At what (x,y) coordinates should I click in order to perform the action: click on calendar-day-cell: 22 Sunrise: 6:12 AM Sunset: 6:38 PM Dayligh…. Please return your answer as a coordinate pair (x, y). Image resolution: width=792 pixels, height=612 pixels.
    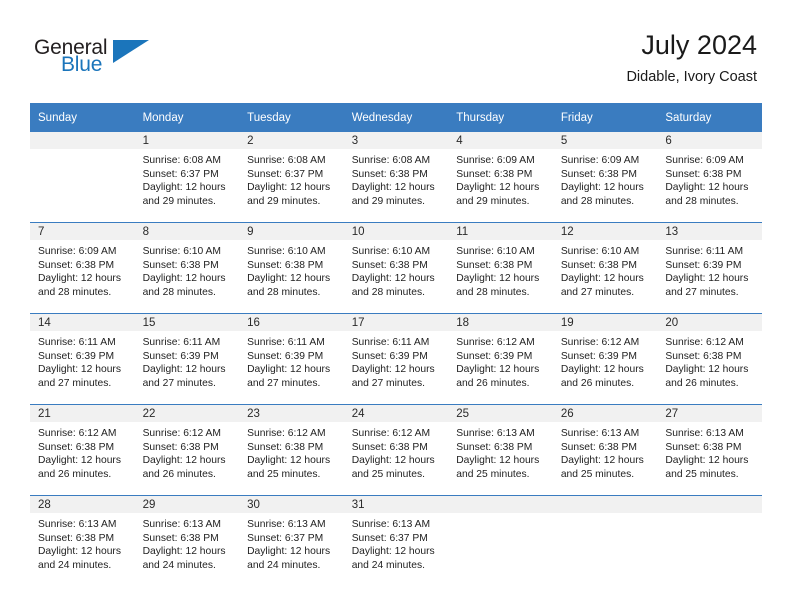
    Looking at the image, I should click on (187, 450).